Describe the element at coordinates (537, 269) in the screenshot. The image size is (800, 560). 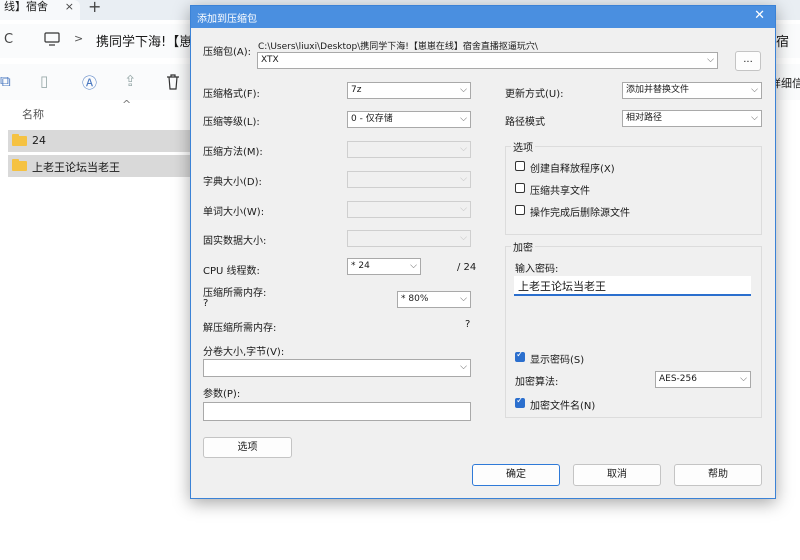
I see `password-label: 输入密码:` at that location.